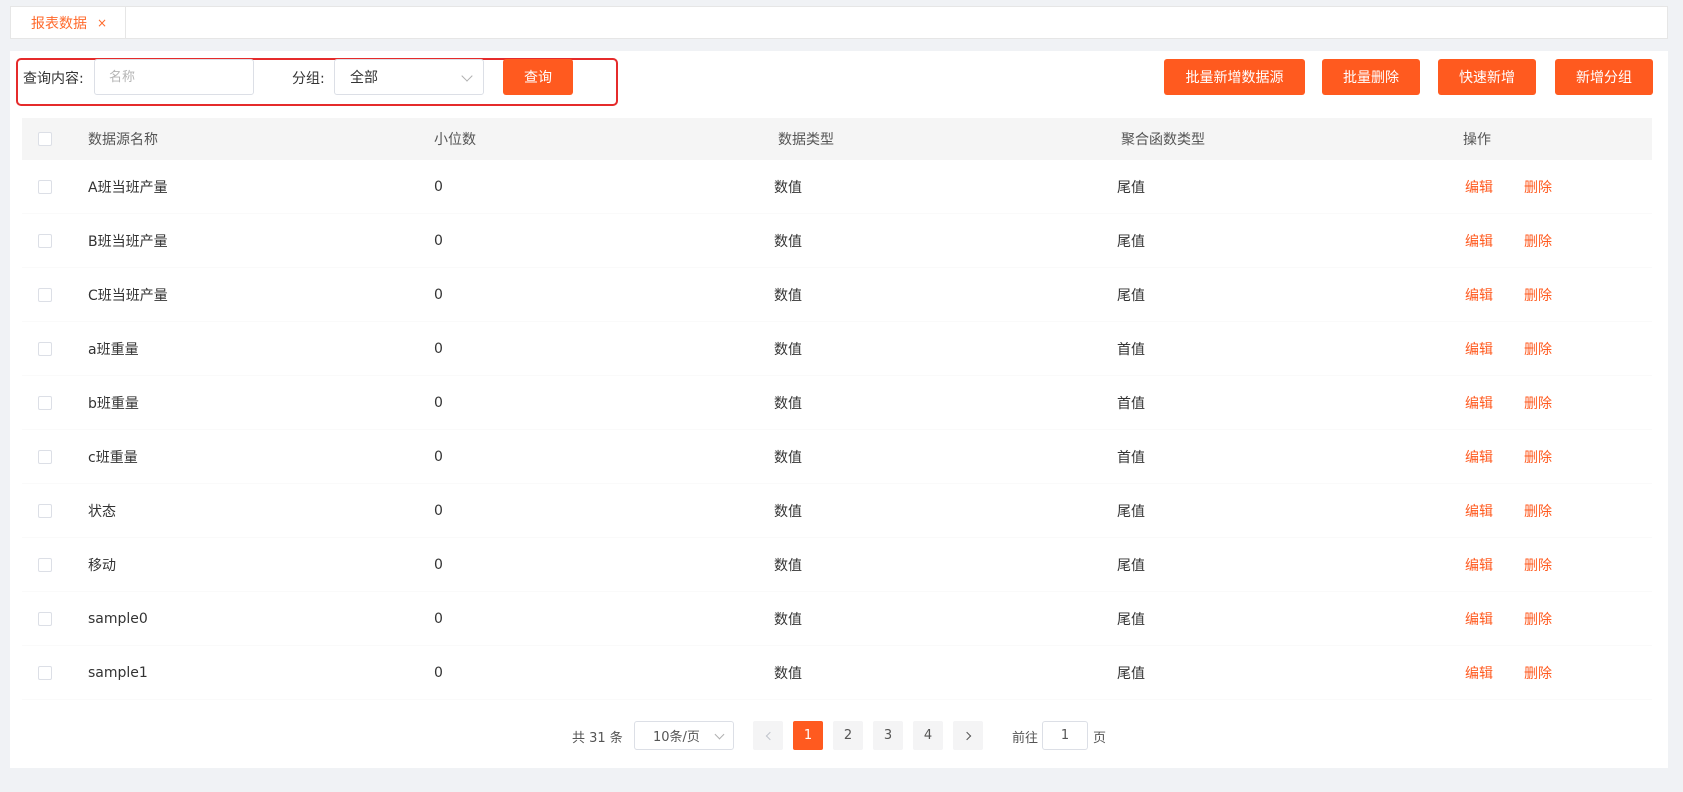 The width and height of the screenshot is (1683, 792). What do you see at coordinates (1487, 77) in the screenshot?
I see `quick-add-button: 快速新增` at bounding box center [1487, 77].